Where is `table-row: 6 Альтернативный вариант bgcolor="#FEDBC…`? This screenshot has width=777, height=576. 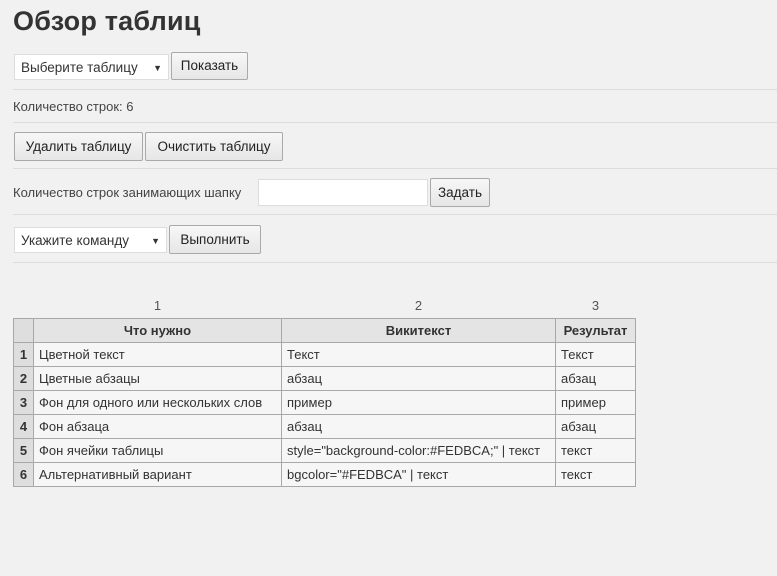 table-row: 6 Альтернативный вариант bgcolor="#FEDBC… is located at coordinates (324, 474).